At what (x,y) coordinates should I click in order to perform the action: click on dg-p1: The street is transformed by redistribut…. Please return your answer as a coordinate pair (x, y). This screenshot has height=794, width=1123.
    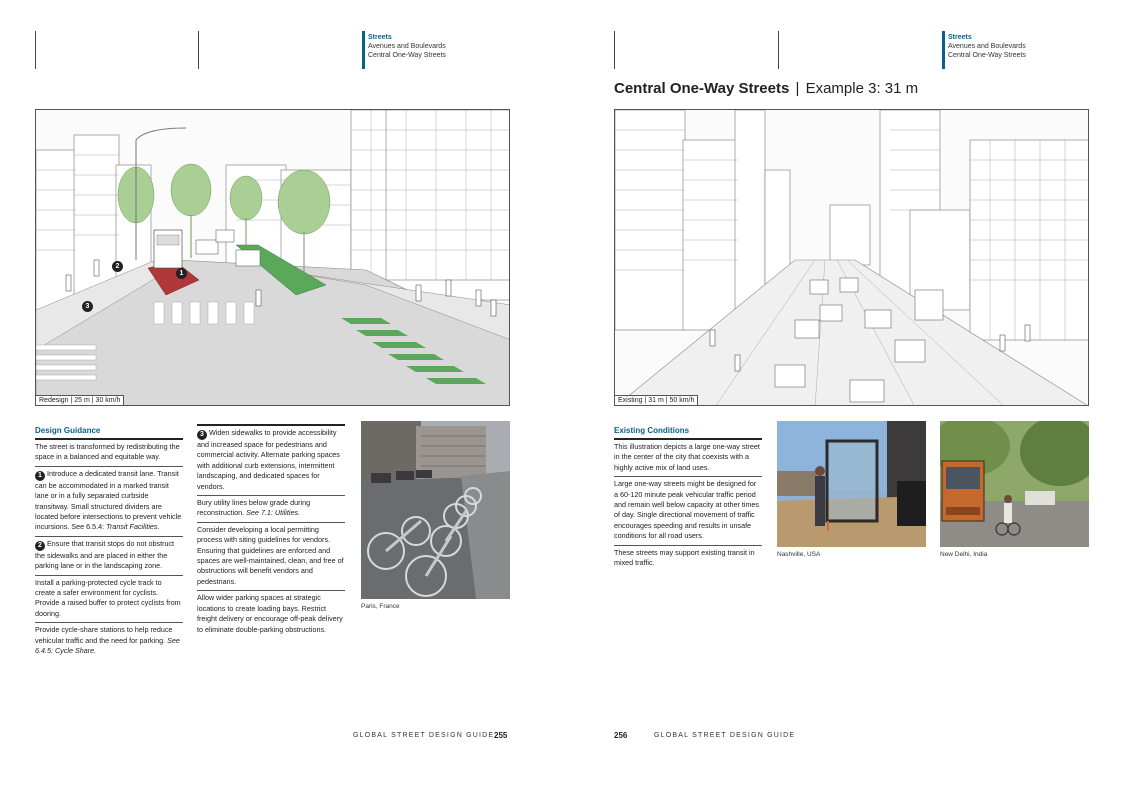
    Looking at the image, I should click on (107, 452).